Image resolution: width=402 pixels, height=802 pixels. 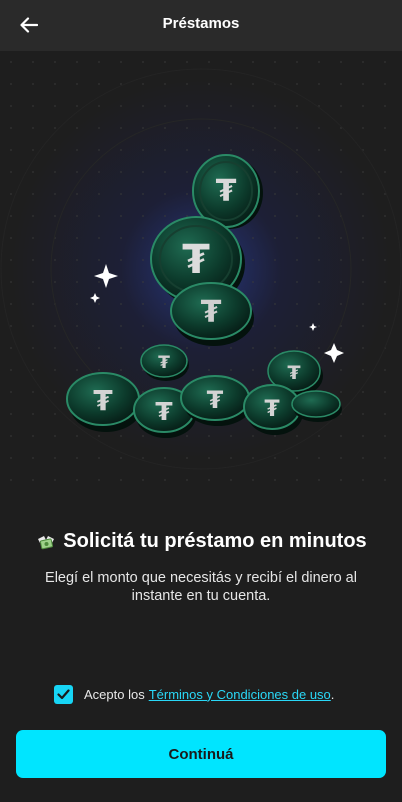 What do you see at coordinates (240, 694) in the screenshot?
I see `terms-link: Términos y Condiciones de uso` at bounding box center [240, 694].